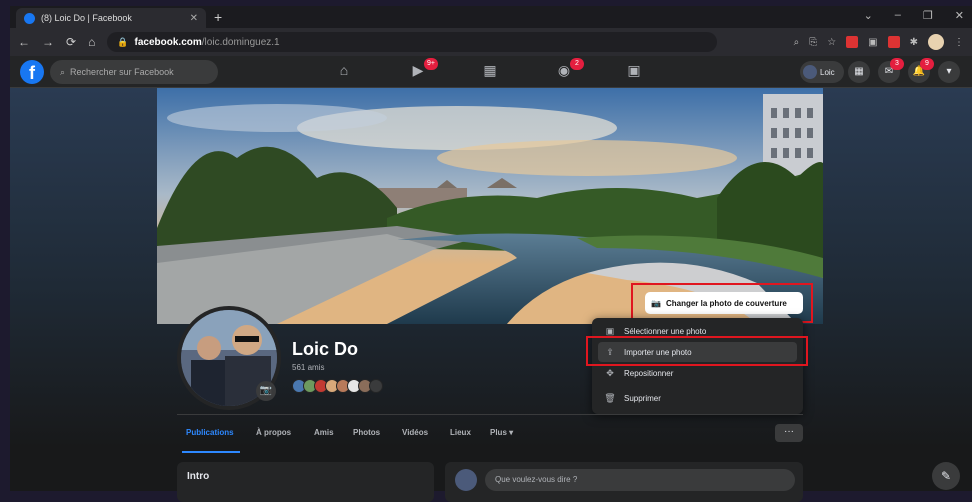 The height and width of the screenshot is (502, 972). What do you see at coordinates (305, 482) in the screenshot?
I see `intro-card: Intro` at bounding box center [305, 482].